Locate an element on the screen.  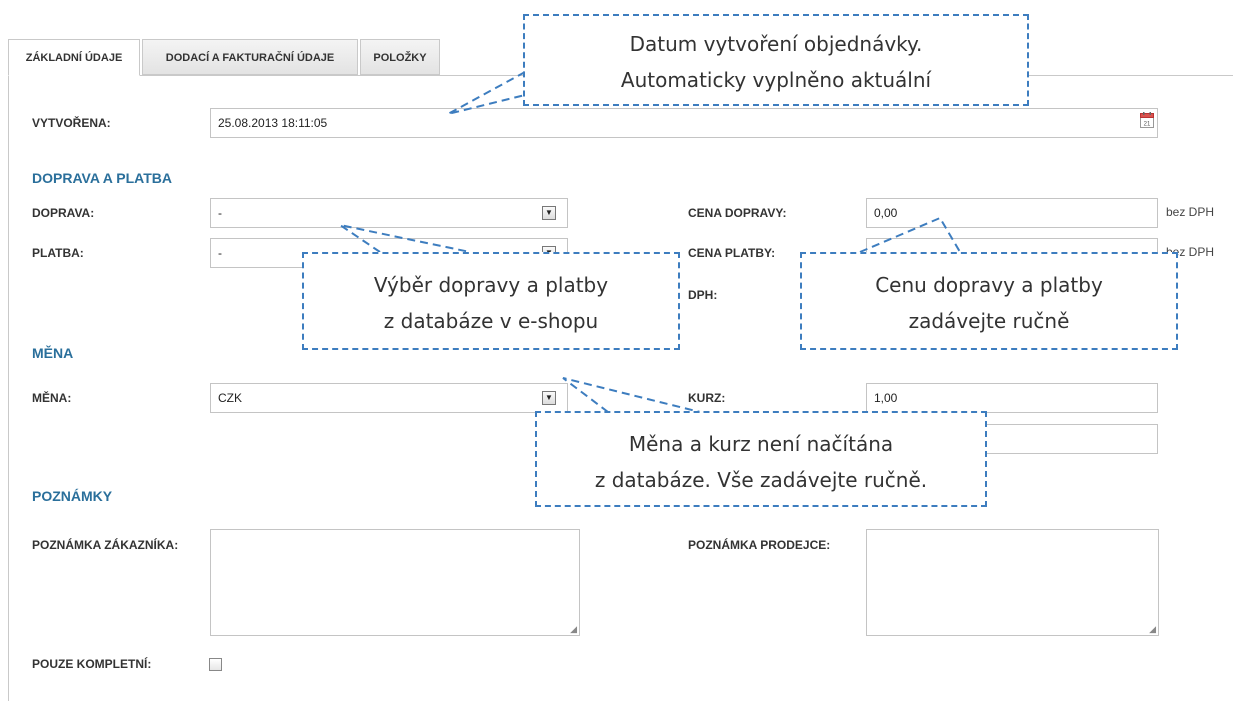
selection-callout-pointer is located at coordinates (405, 238).